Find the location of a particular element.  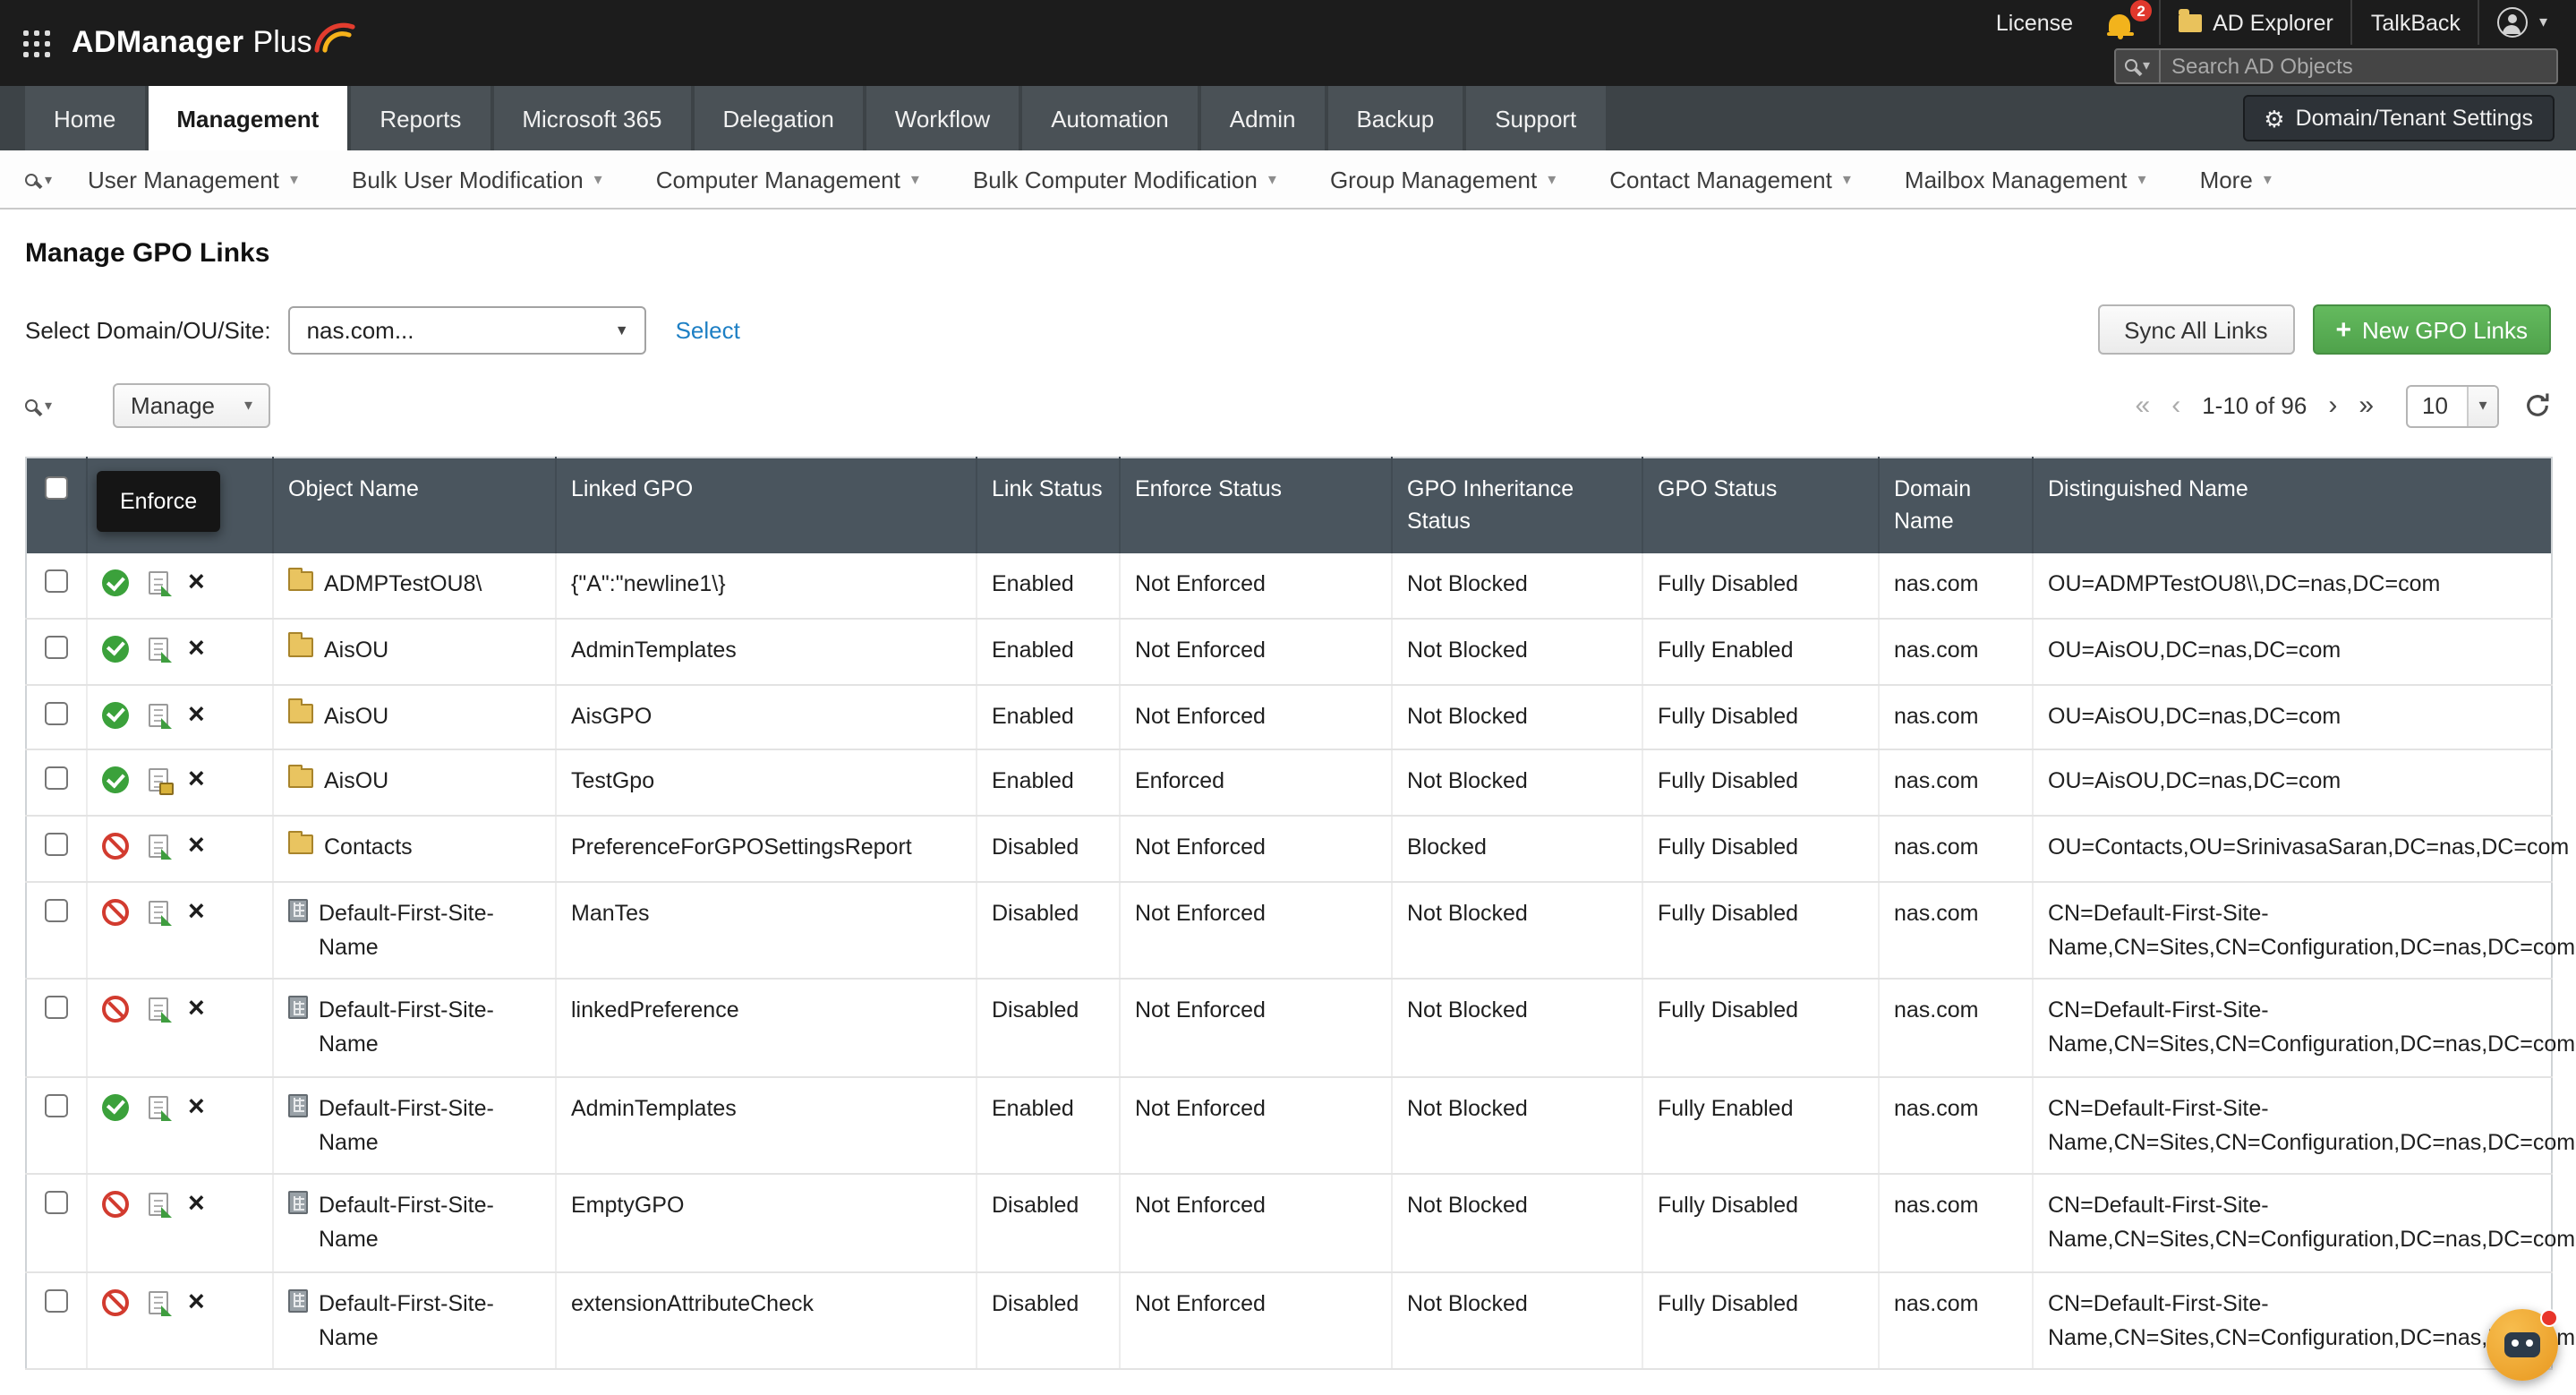

refresh-icon is located at coordinates (2537, 405).